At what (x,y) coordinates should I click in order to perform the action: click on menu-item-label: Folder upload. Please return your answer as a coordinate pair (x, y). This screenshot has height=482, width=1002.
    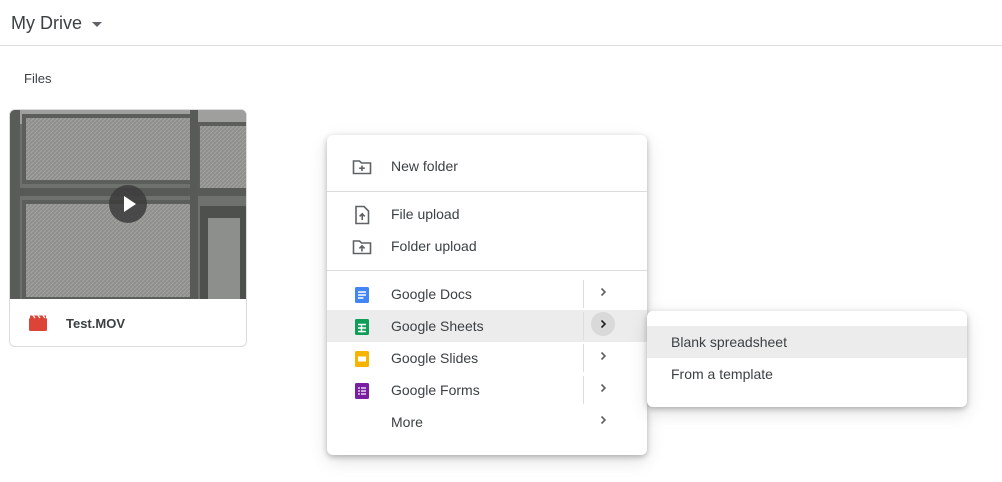
    Looking at the image, I should click on (434, 246).